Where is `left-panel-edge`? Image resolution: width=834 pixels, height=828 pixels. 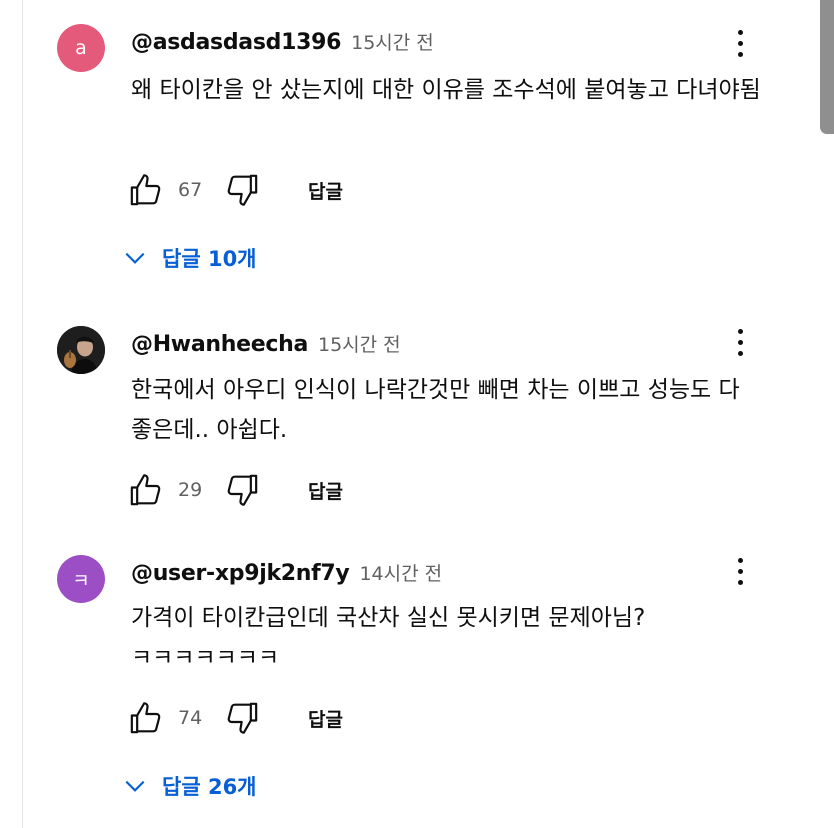 left-panel-edge is located at coordinates (11, 414).